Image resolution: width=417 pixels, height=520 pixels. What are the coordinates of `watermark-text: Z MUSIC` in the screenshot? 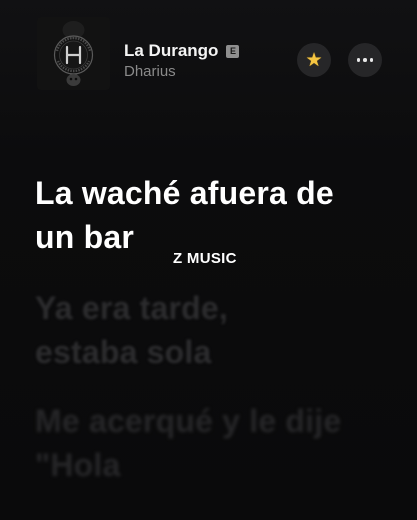 It's located at (205, 258).